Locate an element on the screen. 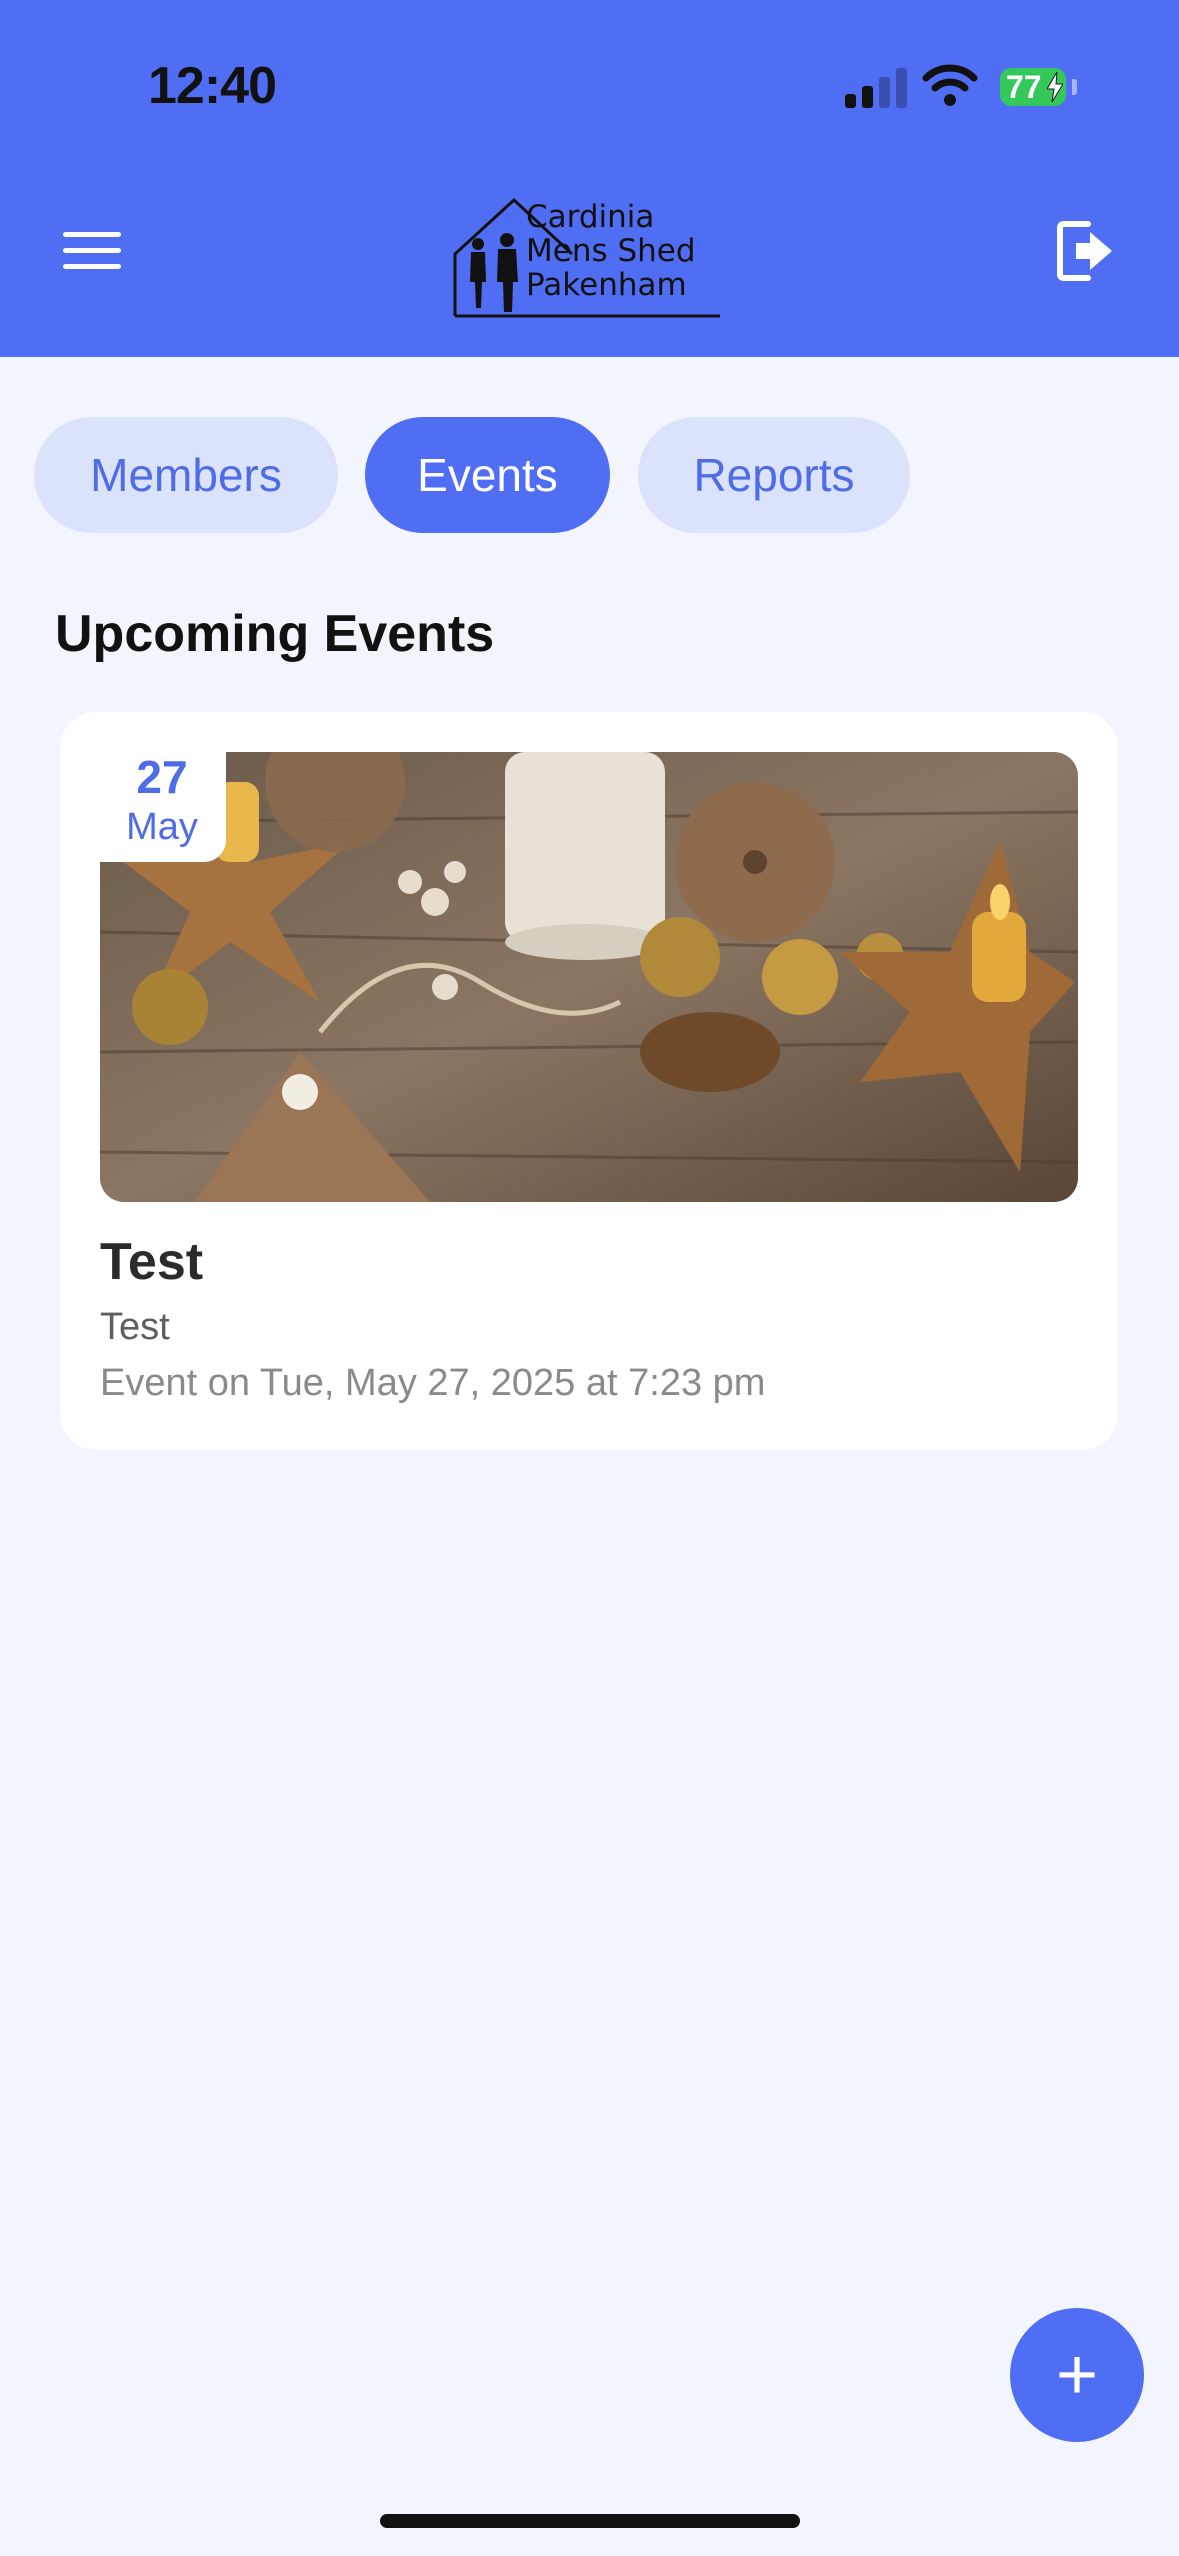  cellular-signal-icon is located at coordinates (876, 88).